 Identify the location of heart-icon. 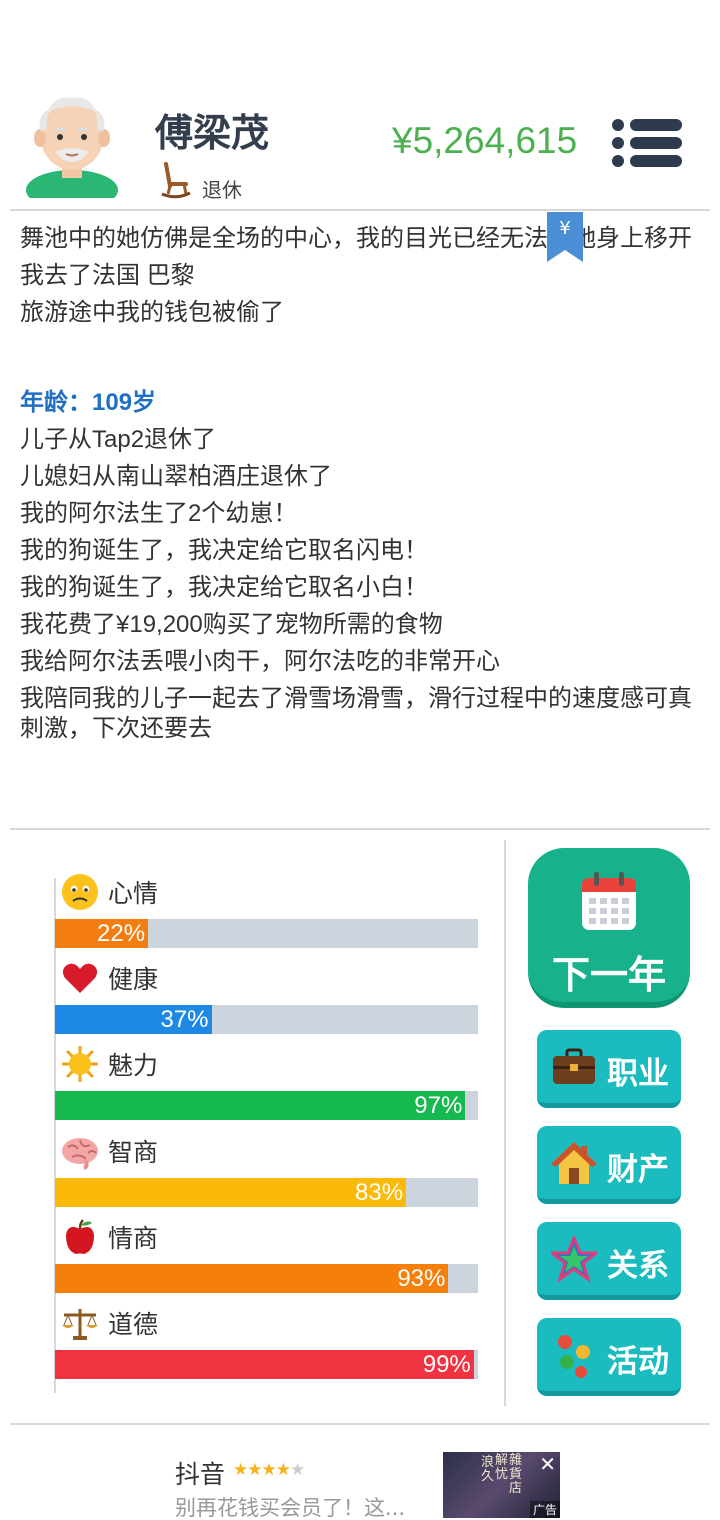
(80, 978).